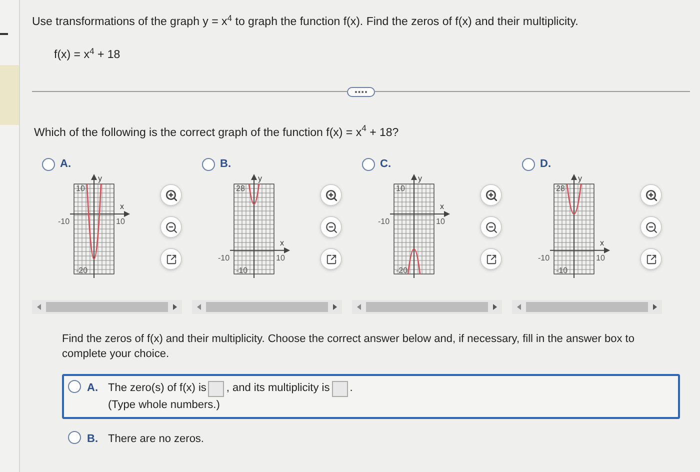 This screenshot has height=472, width=700. Describe the element at coordinates (88, 55) in the screenshot. I see `function-formula: f(x) = x$^{4}$ + 18` at that location.